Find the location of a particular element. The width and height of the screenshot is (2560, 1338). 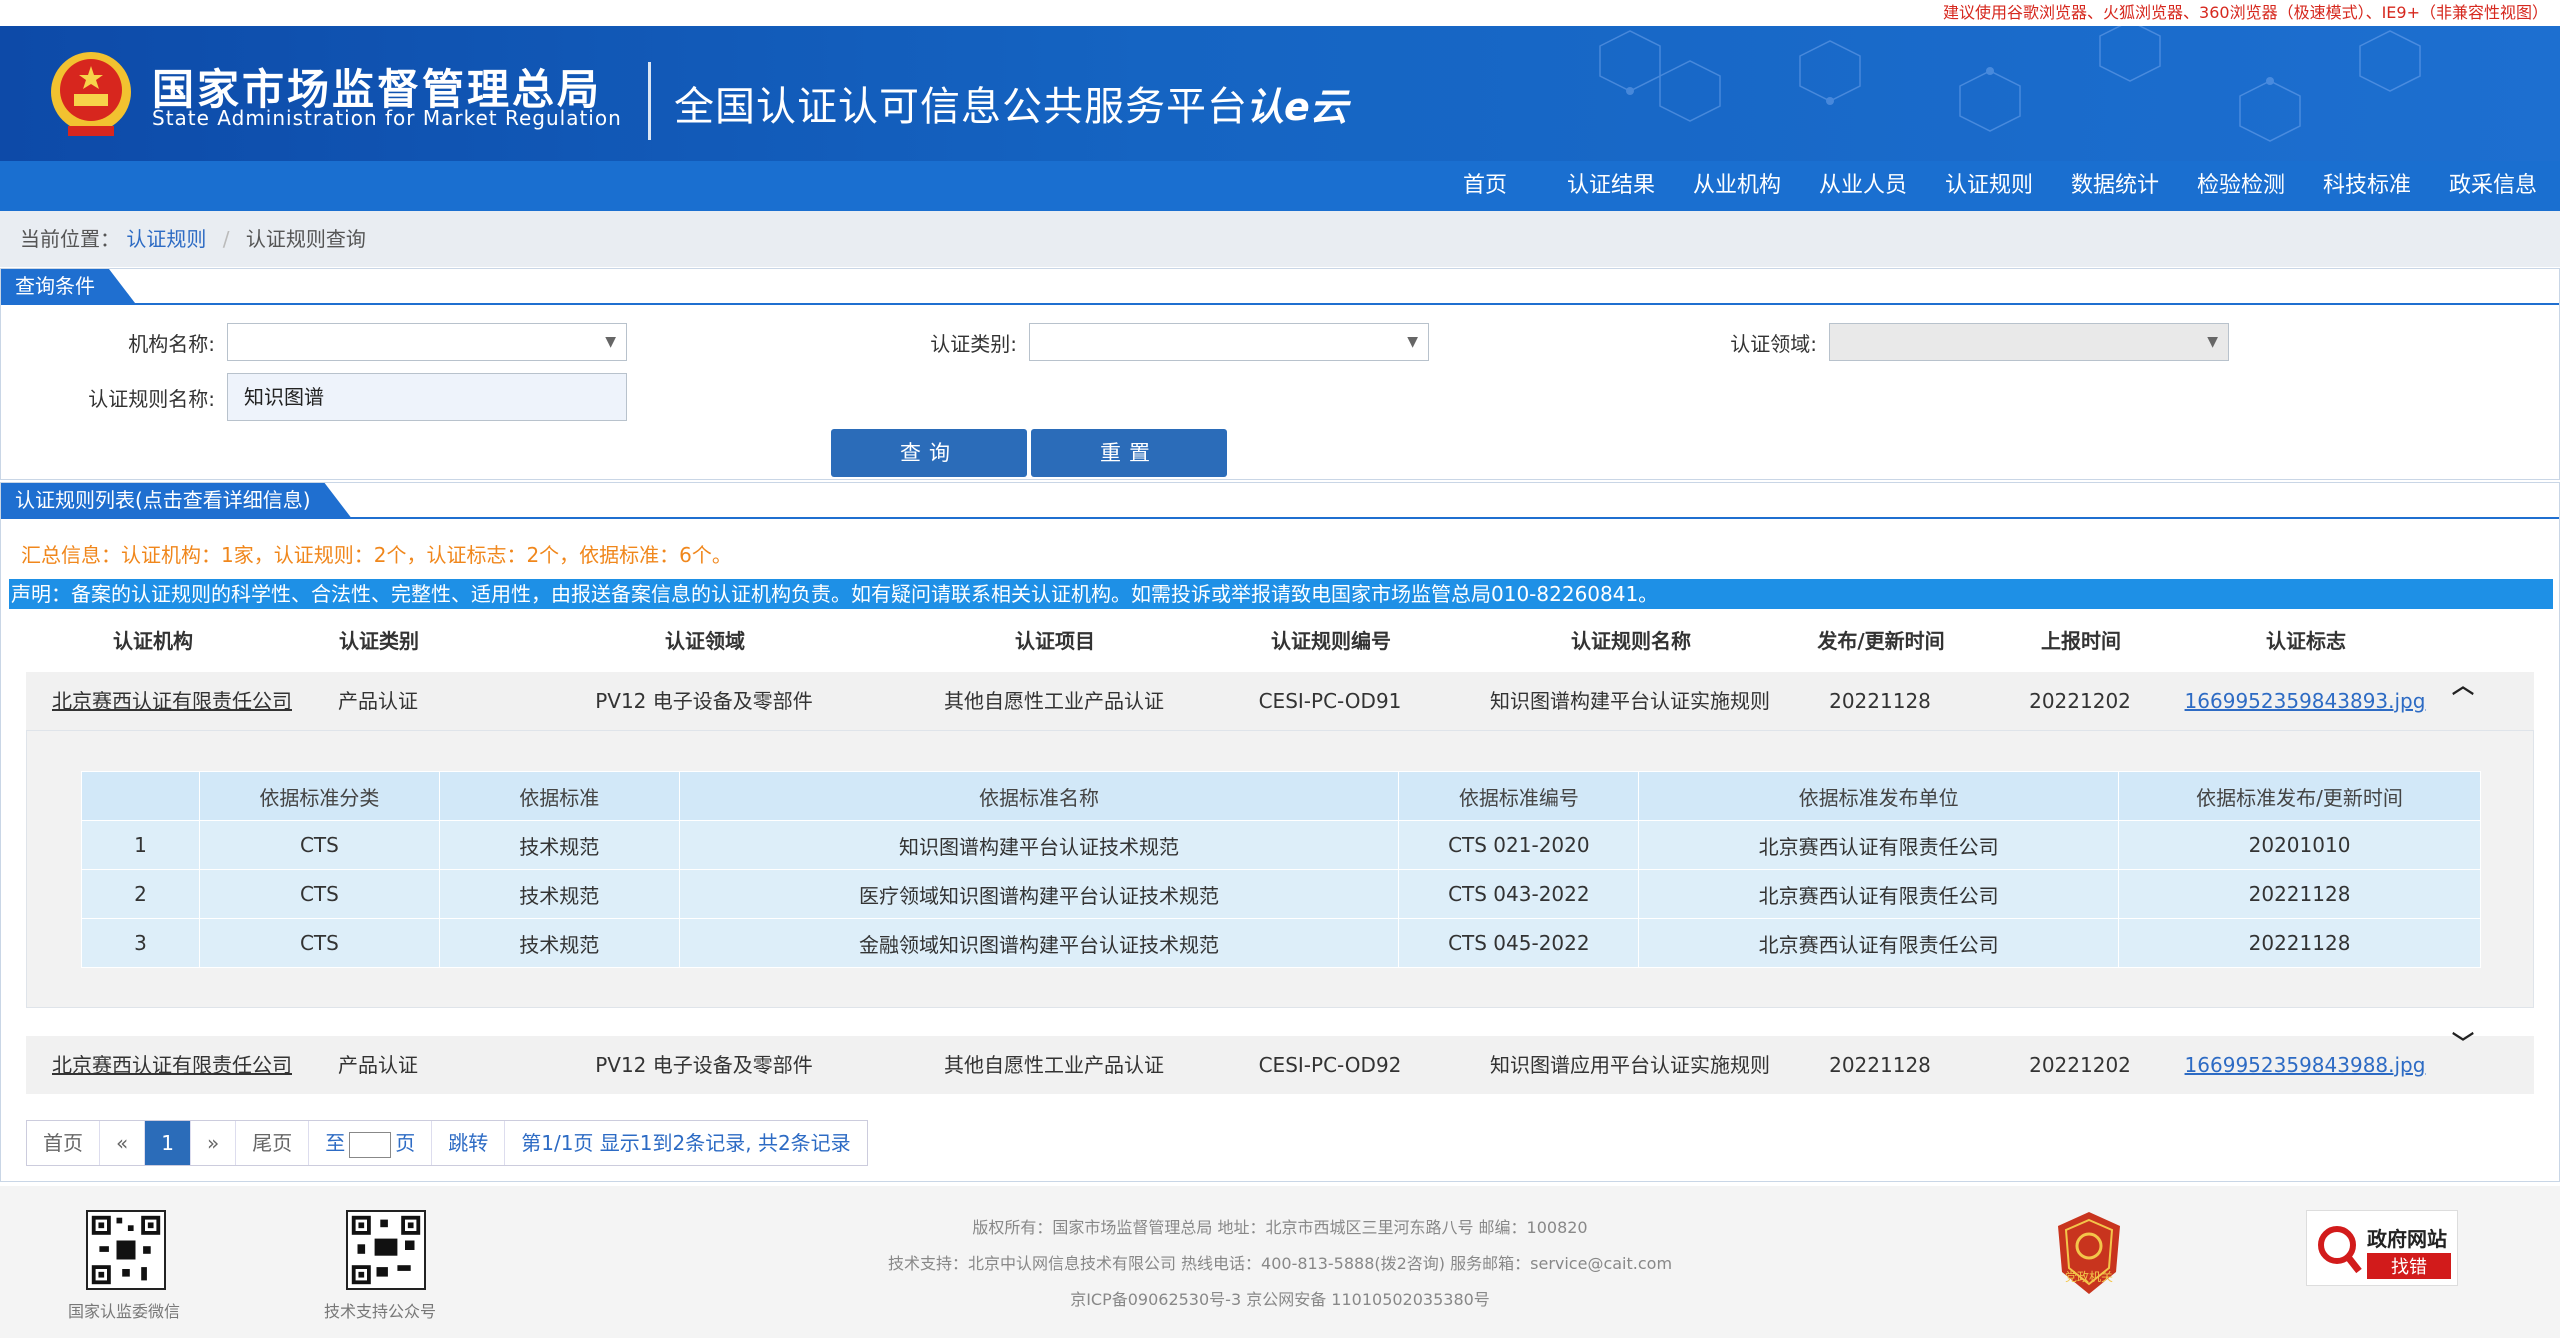

pager-last: 尾页 is located at coordinates (273, 1143).